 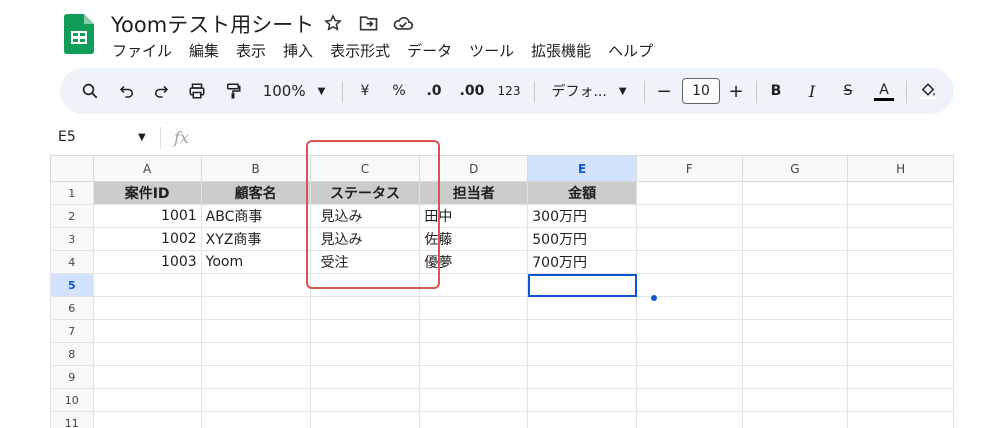 I want to click on increase-decimal-button: .00, so click(x=472, y=91).